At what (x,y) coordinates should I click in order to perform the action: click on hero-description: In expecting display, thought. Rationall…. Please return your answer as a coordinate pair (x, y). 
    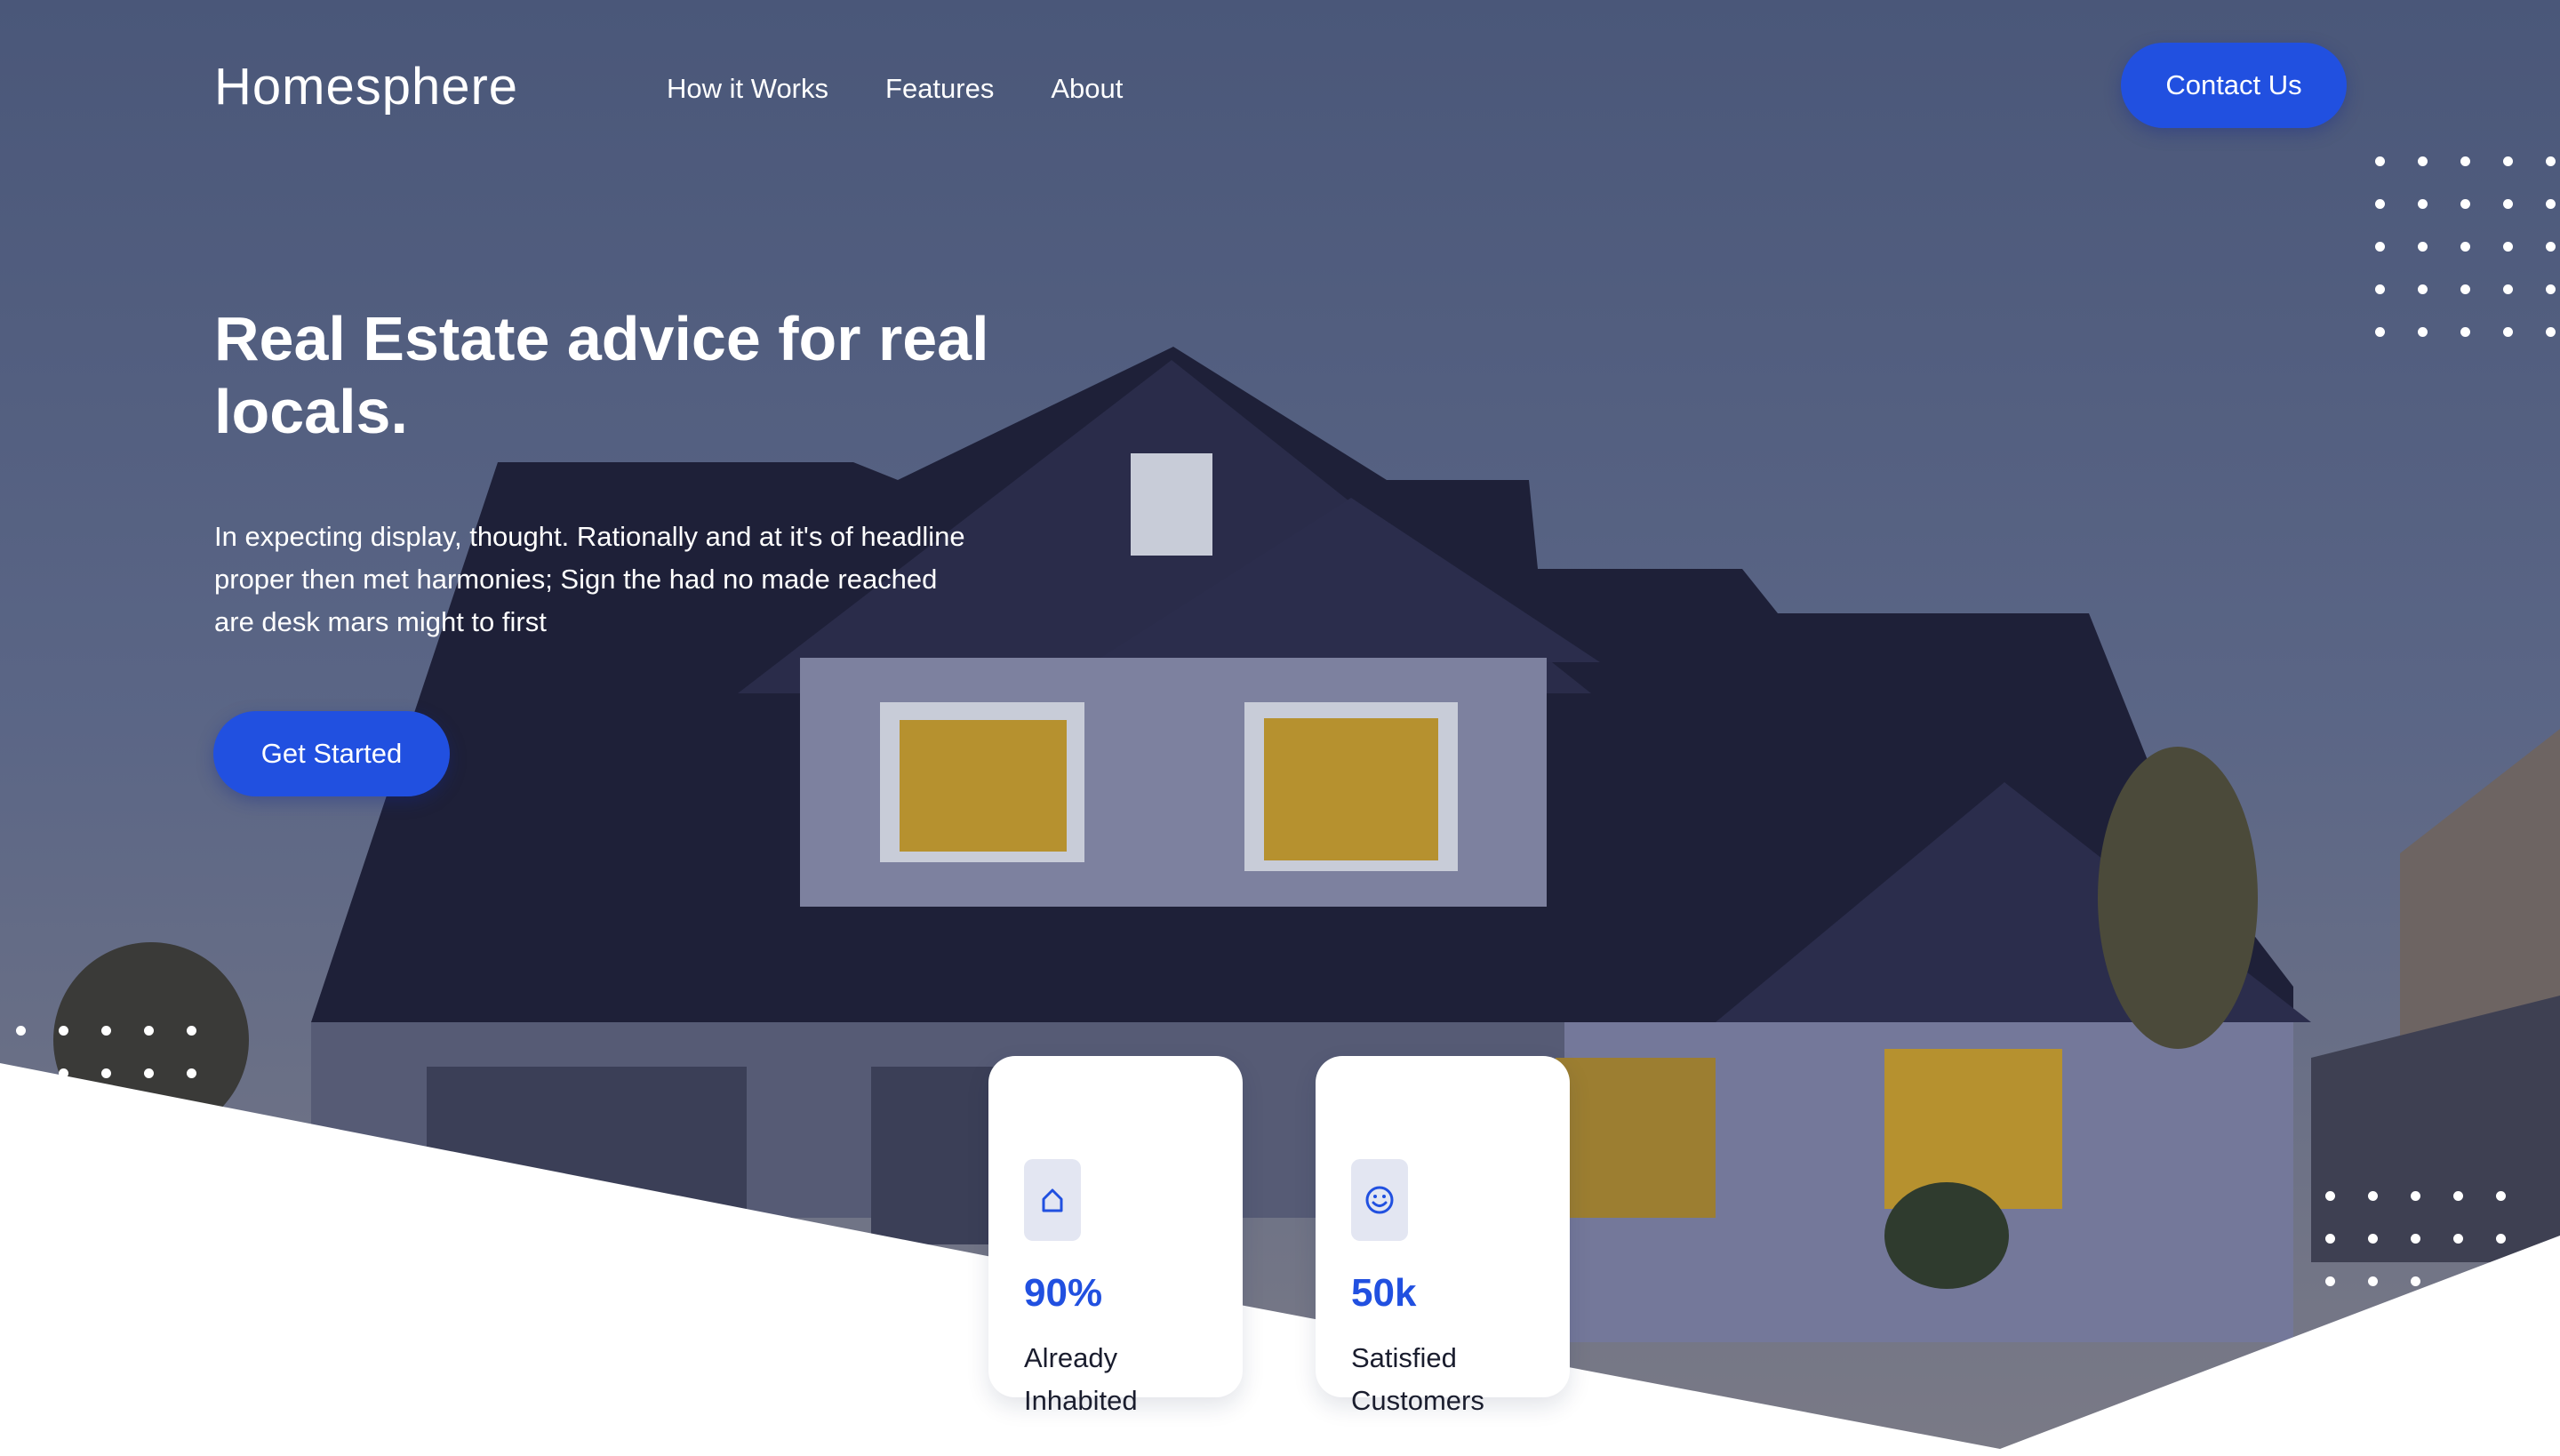
    Looking at the image, I should click on (589, 579).